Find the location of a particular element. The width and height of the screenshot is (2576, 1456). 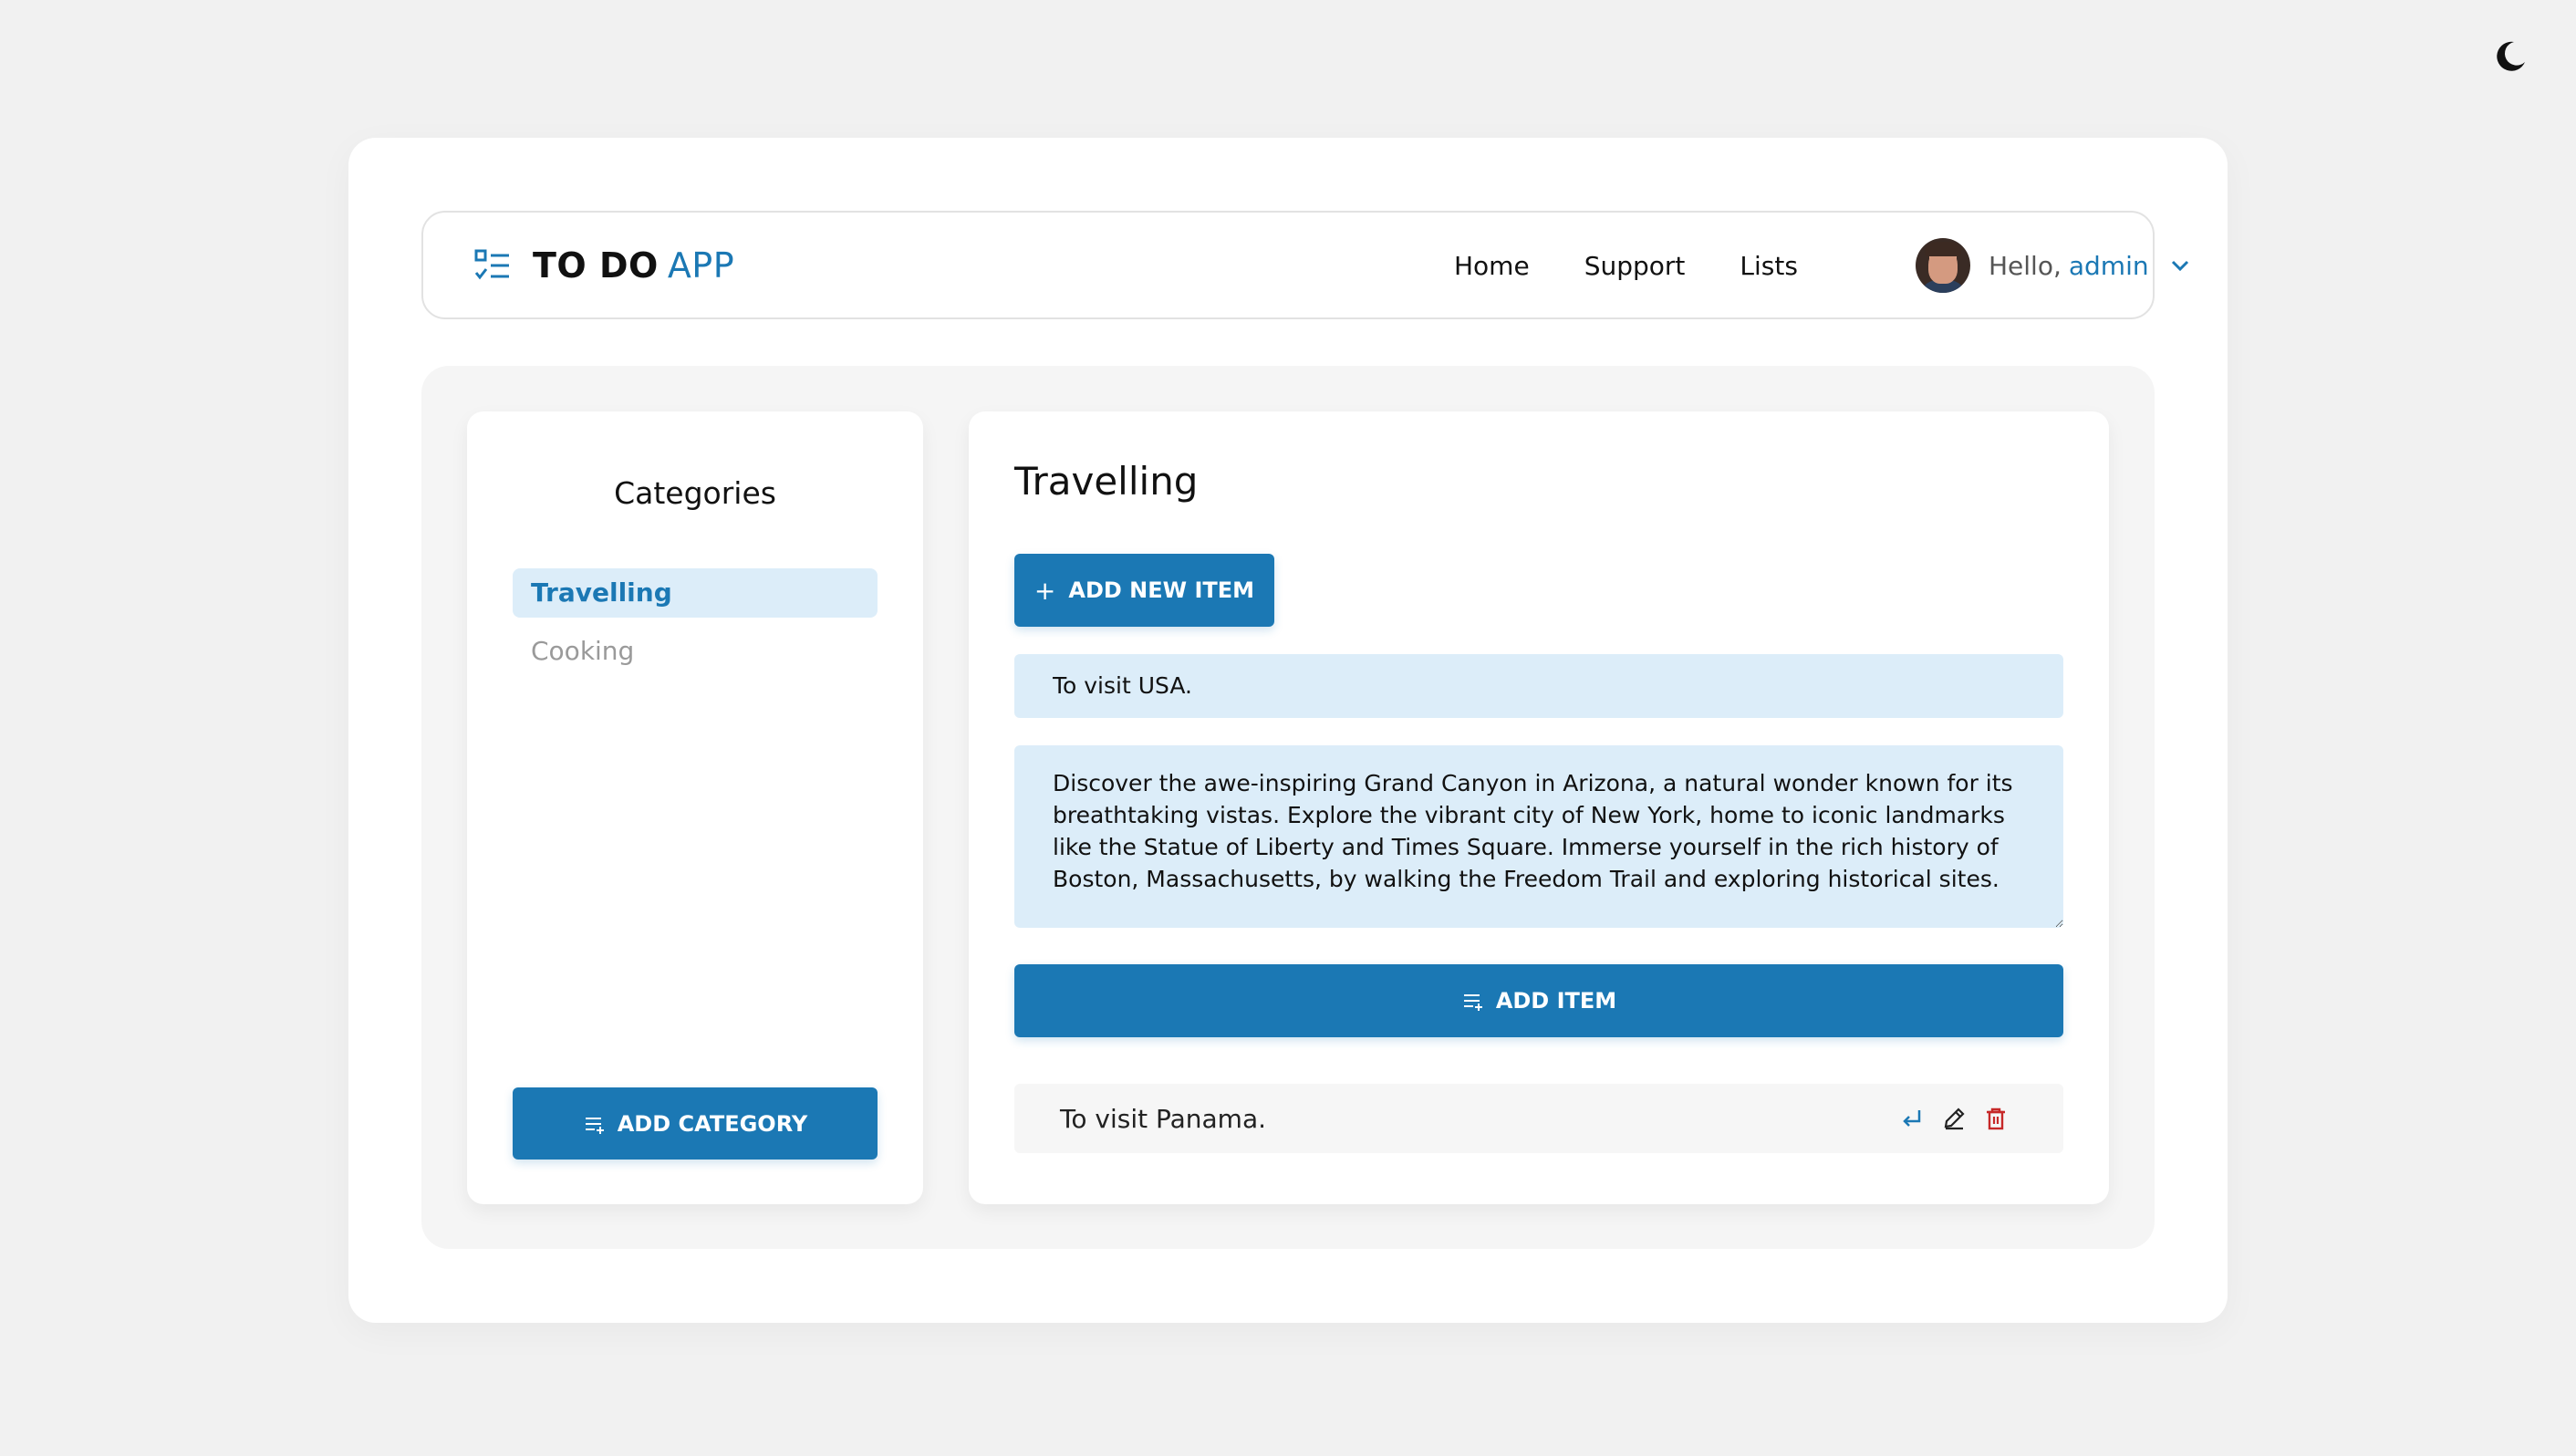

plus-icon: + is located at coordinates (1045, 590).